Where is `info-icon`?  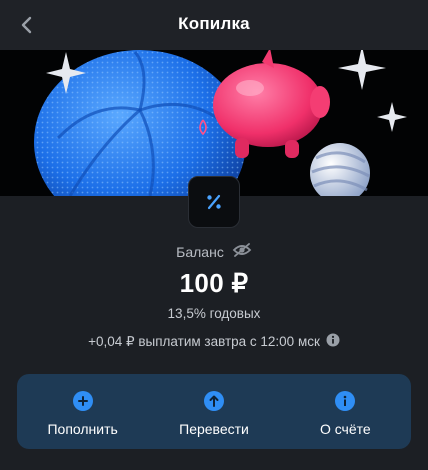 info-icon is located at coordinates (333, 340).